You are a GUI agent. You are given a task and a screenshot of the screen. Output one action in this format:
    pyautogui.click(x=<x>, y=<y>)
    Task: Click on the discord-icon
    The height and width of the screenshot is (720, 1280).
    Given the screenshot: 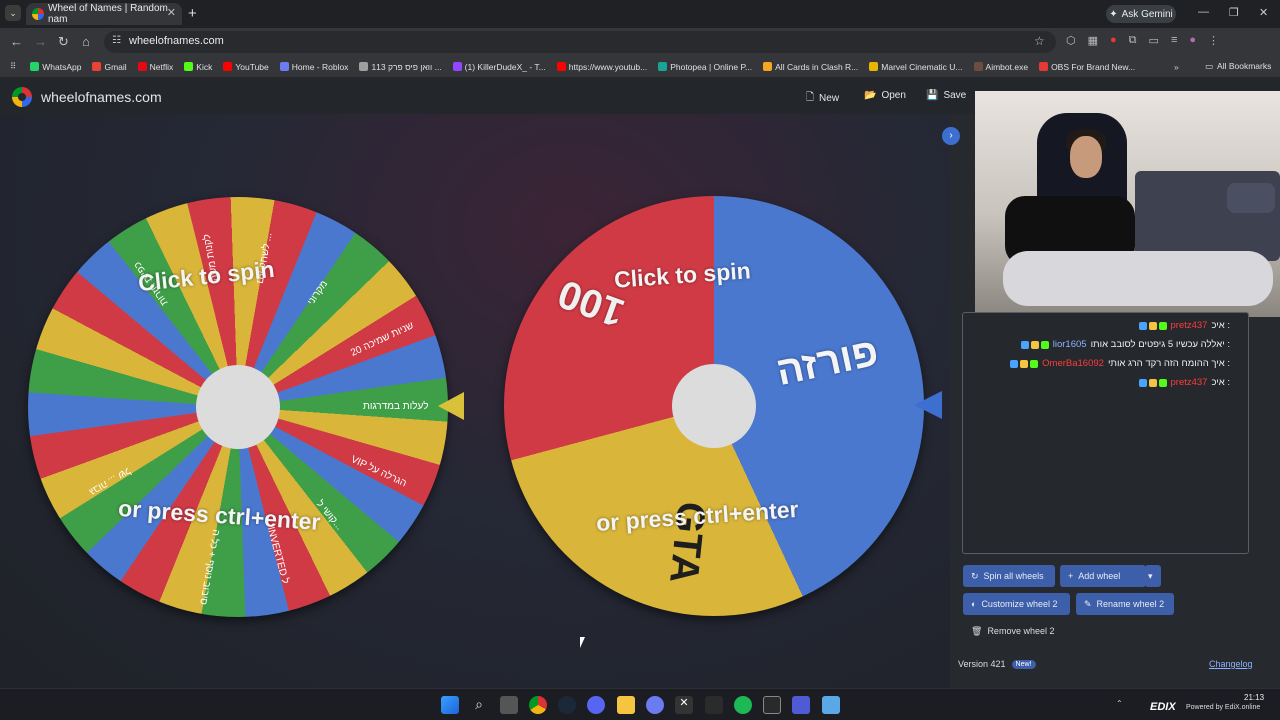 What is the action you would take?
    pyautogui.click(x=596, y=705)
    